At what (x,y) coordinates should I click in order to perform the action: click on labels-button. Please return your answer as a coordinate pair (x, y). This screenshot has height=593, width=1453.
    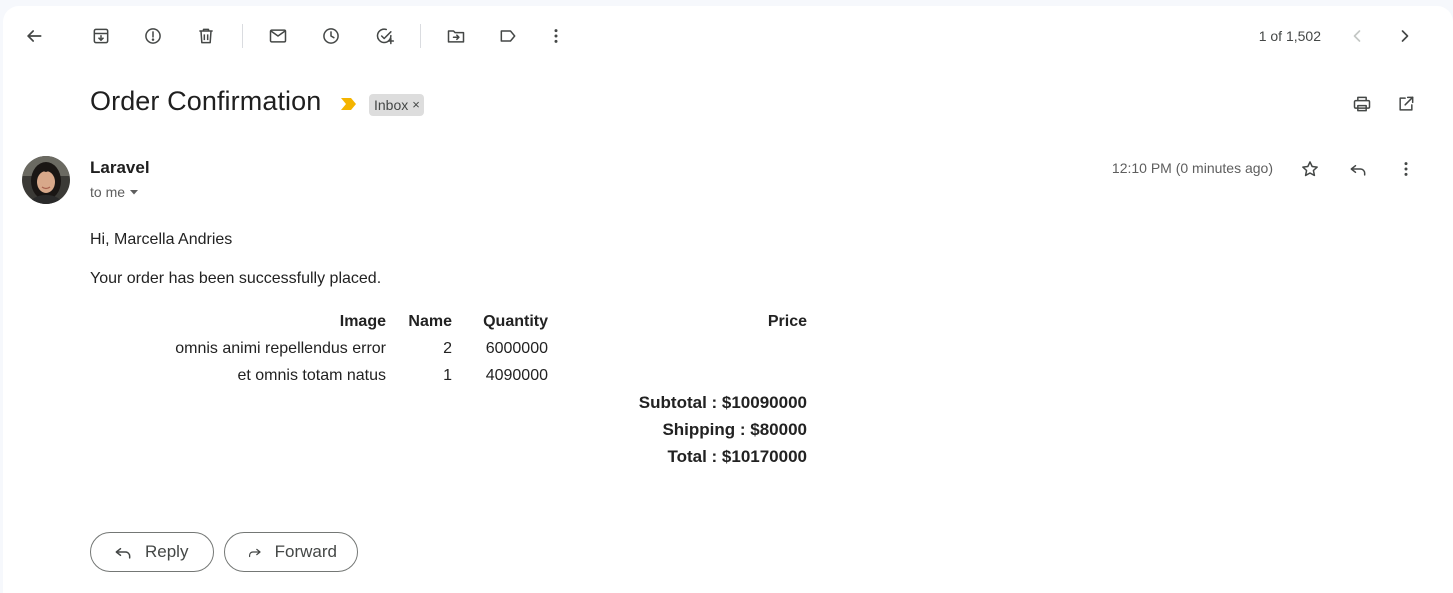
    Looking at the image, I should click on (508, 36).